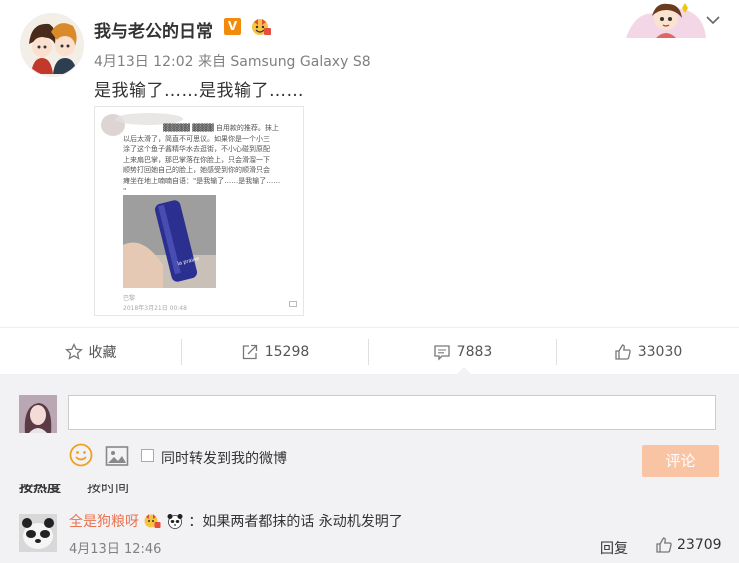 The width and height of the screenshot is (739, 563). Describe the element at coordinates (249, 352) in the screenshot. I see `repost-icon` at that location.